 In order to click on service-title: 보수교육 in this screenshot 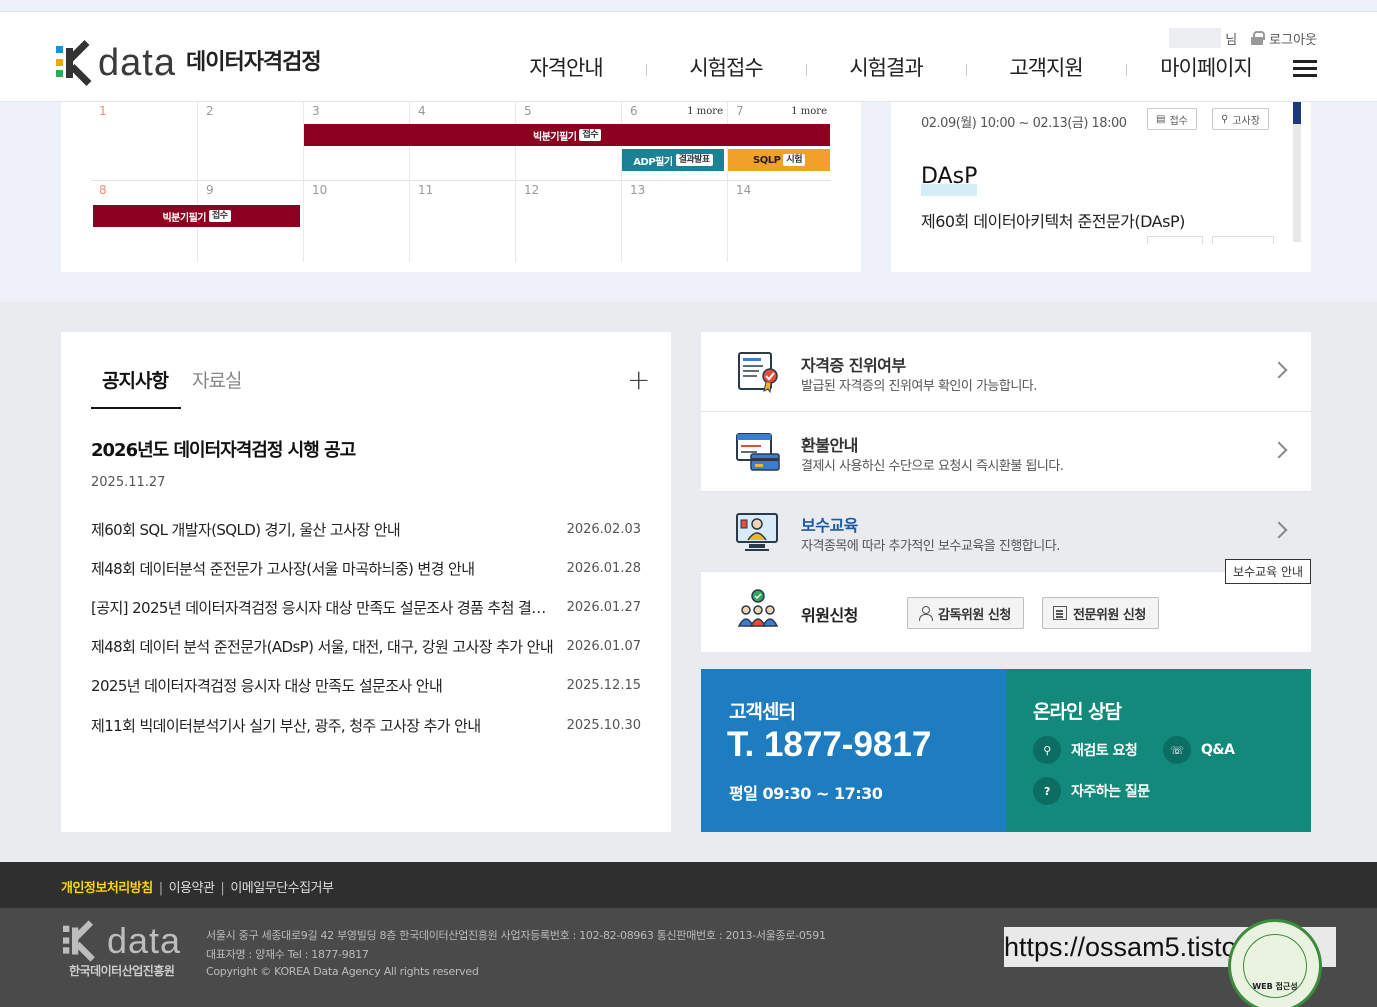, I will do `click(829, 525)`.